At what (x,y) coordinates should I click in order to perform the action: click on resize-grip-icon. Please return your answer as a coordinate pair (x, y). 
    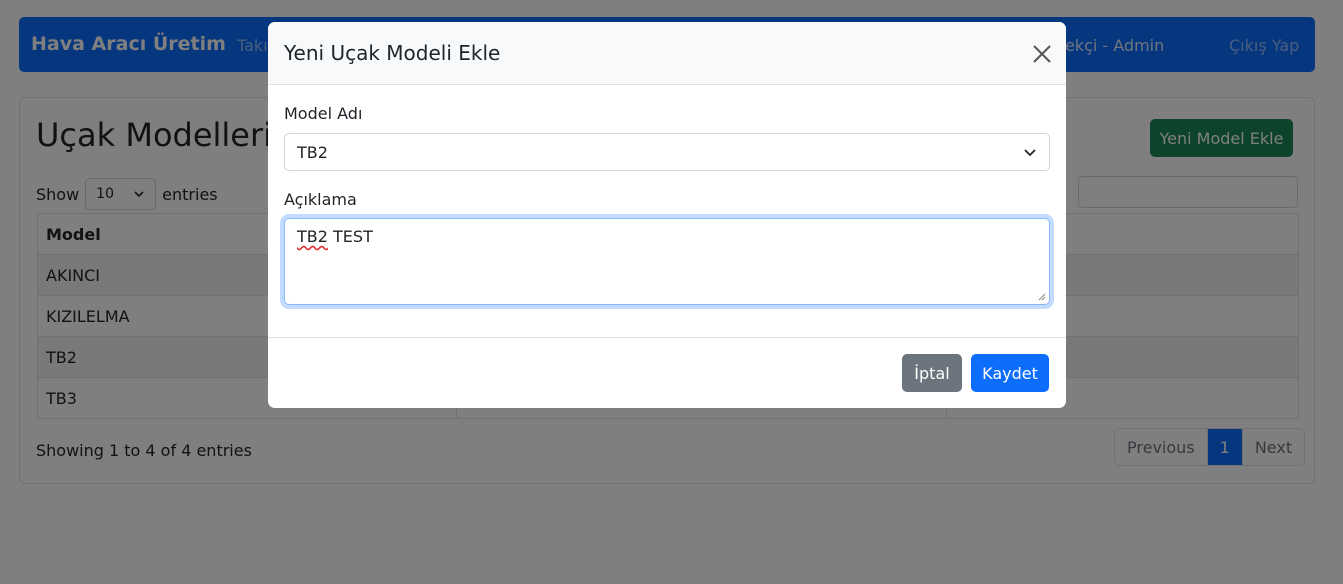
    Looking at the image, I should click on (1042, 297).